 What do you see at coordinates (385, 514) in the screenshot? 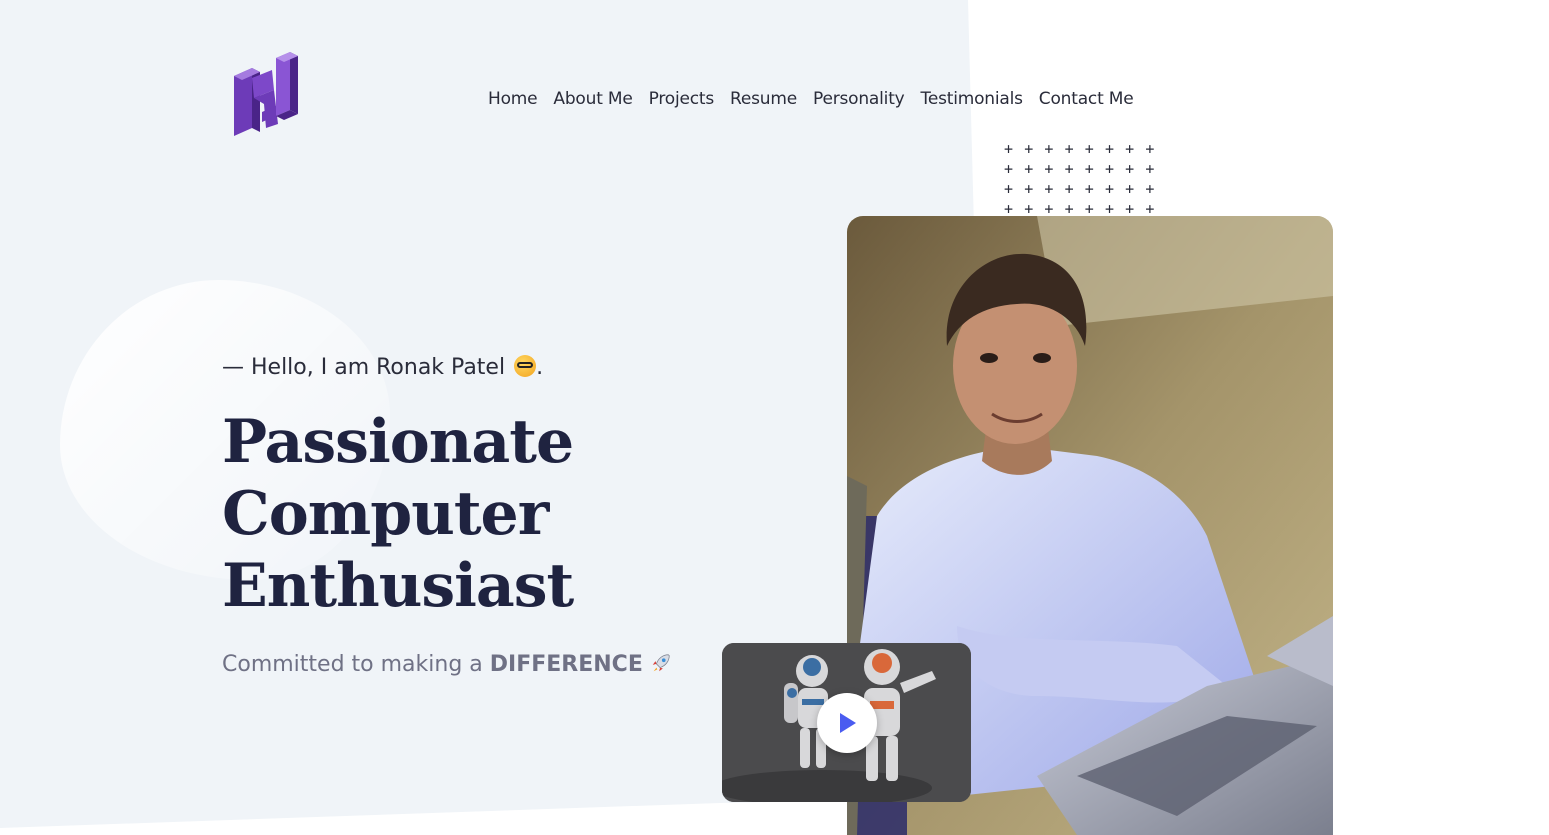
I see `headline-line: Computer` at bounding box center [385, 514].